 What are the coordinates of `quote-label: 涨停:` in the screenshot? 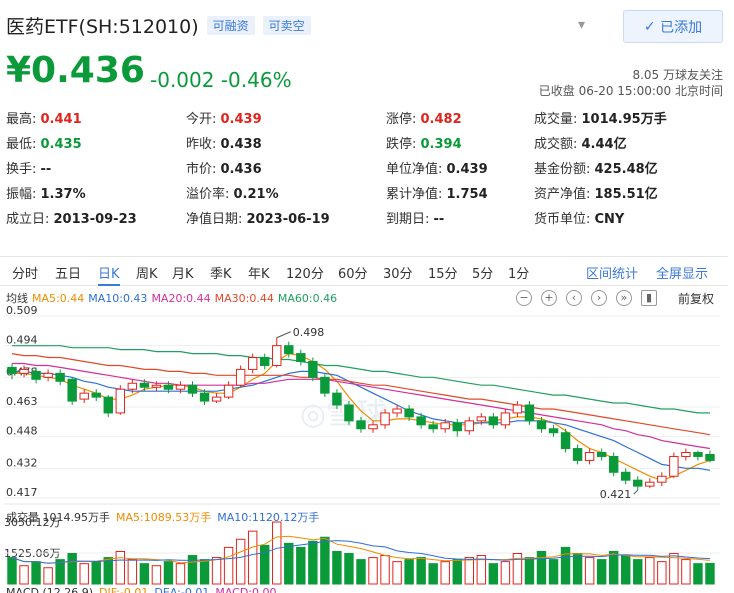 It's located at (403, 119).